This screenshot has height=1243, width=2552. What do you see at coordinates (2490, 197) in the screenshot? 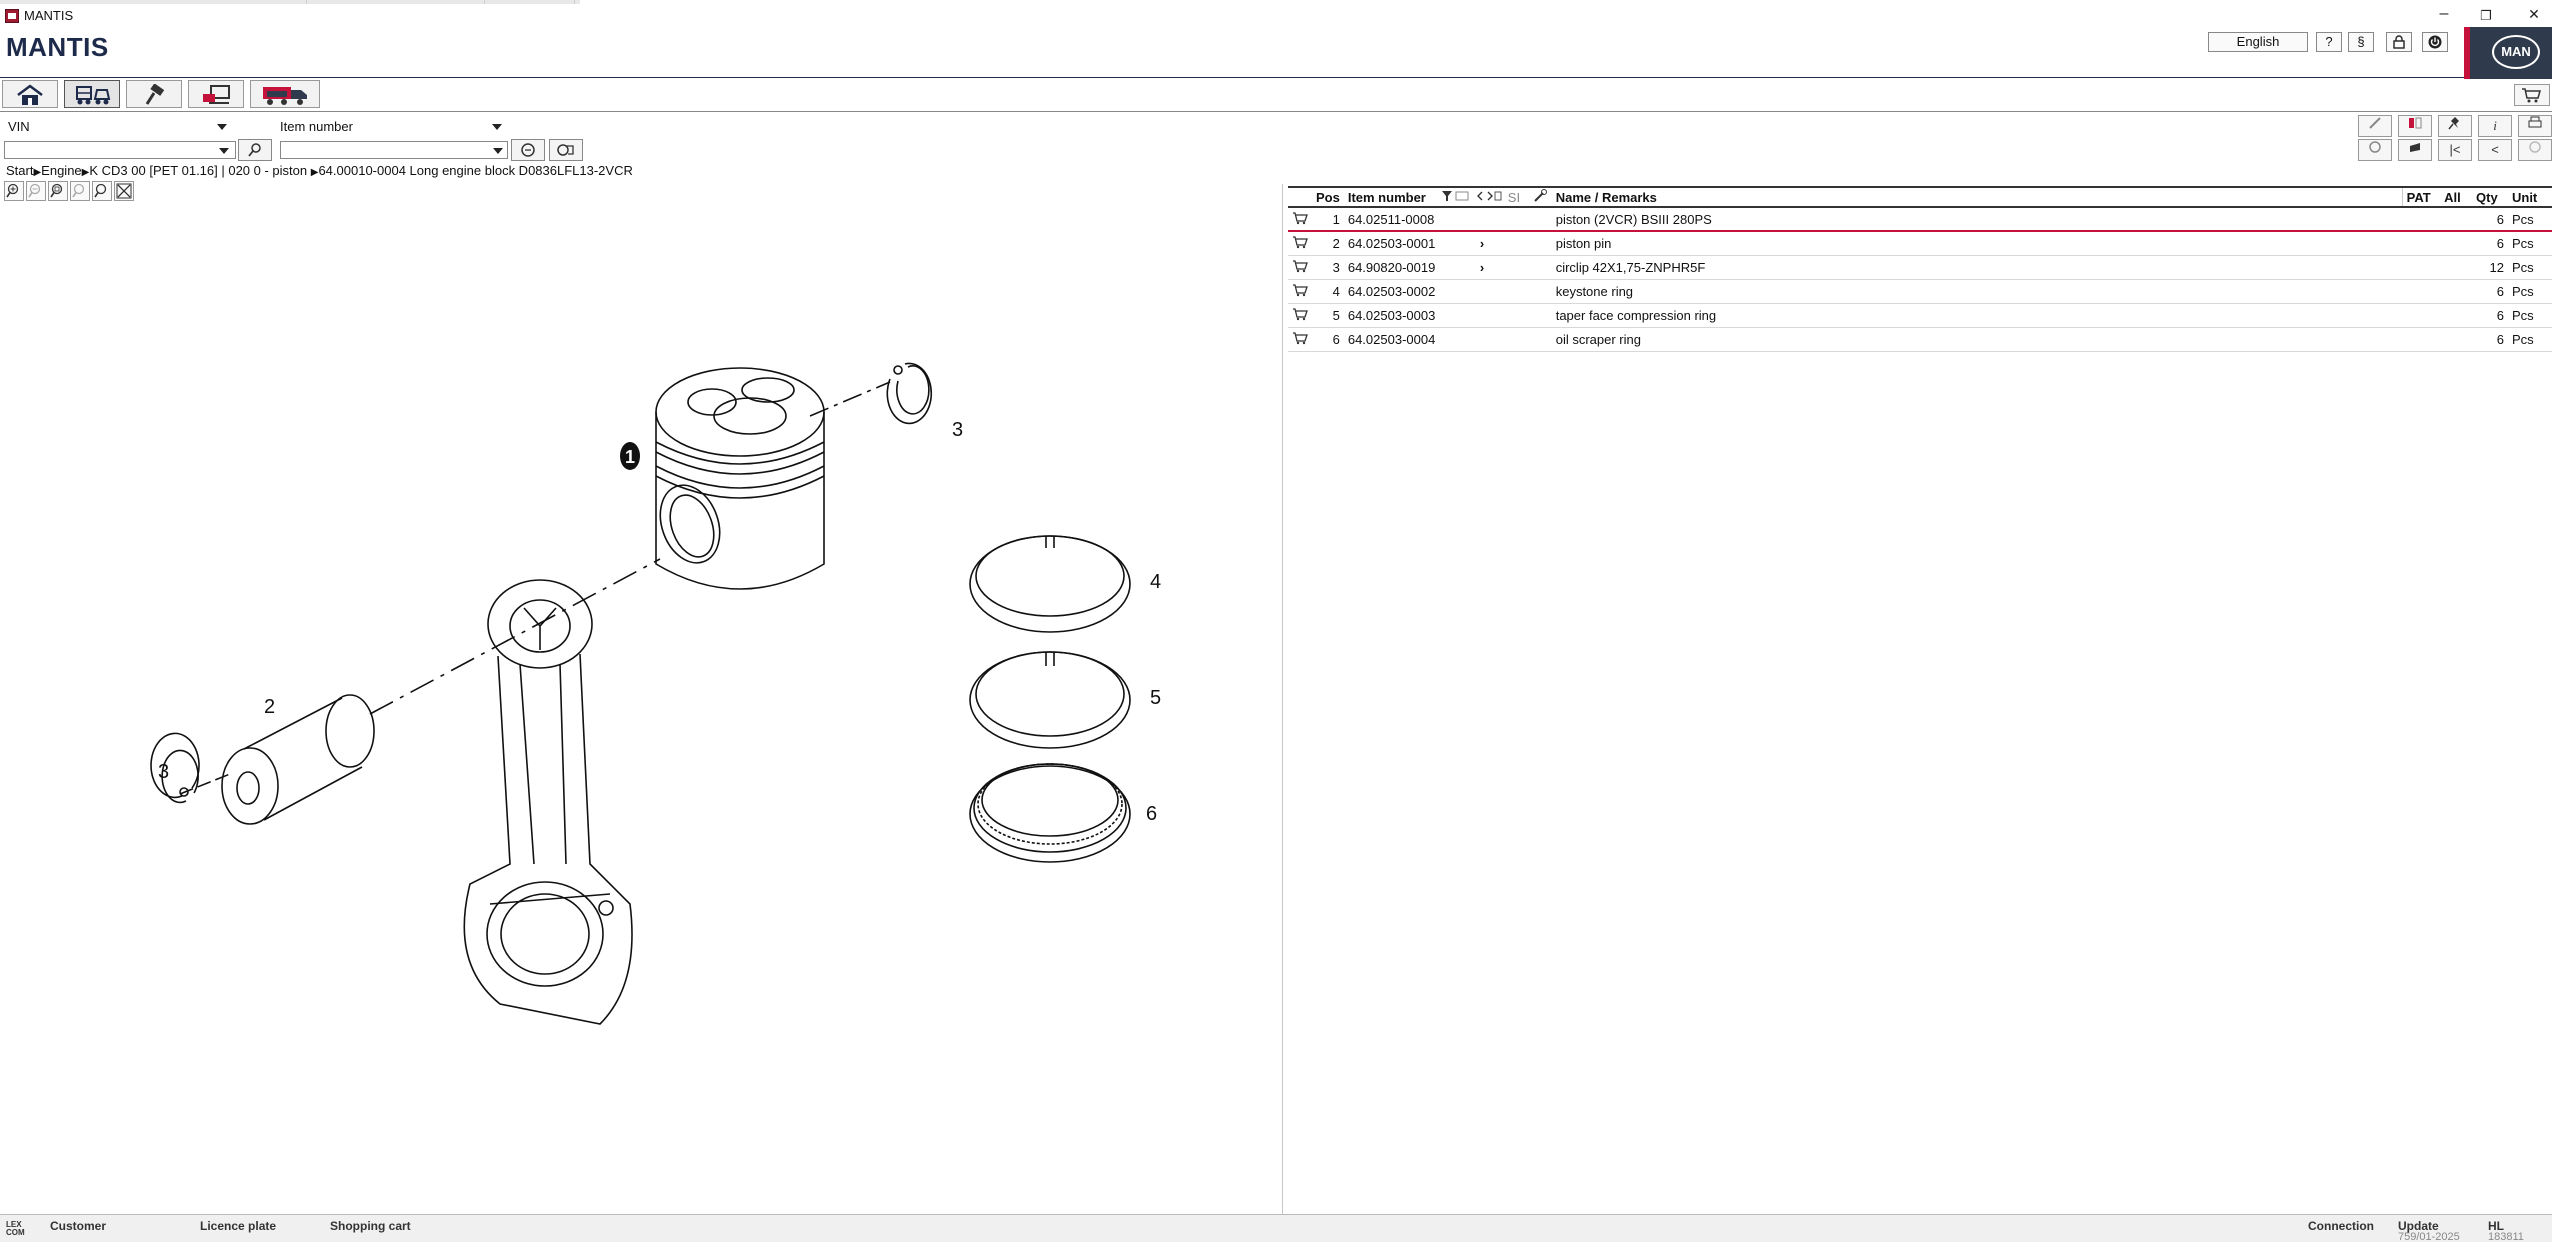
I see `header-qty: Qty` at bounding box center [2490, 197].